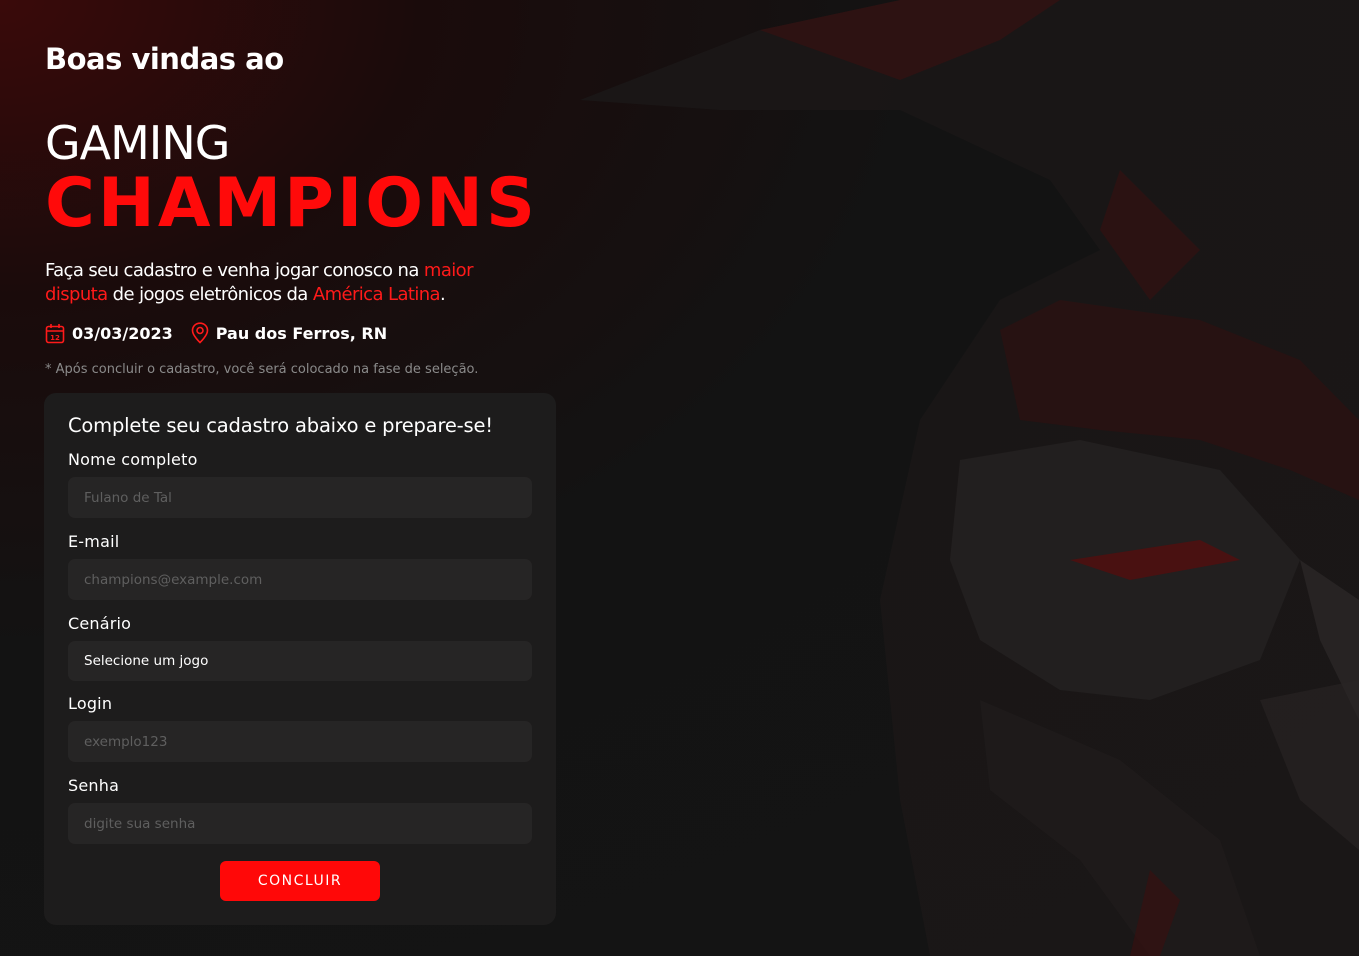 This screenshot has height=956, width=1359. Describe the element at coordinates (376, 294) in the screenshot. I see `tagline-highlight-2: América Latina` at that location.